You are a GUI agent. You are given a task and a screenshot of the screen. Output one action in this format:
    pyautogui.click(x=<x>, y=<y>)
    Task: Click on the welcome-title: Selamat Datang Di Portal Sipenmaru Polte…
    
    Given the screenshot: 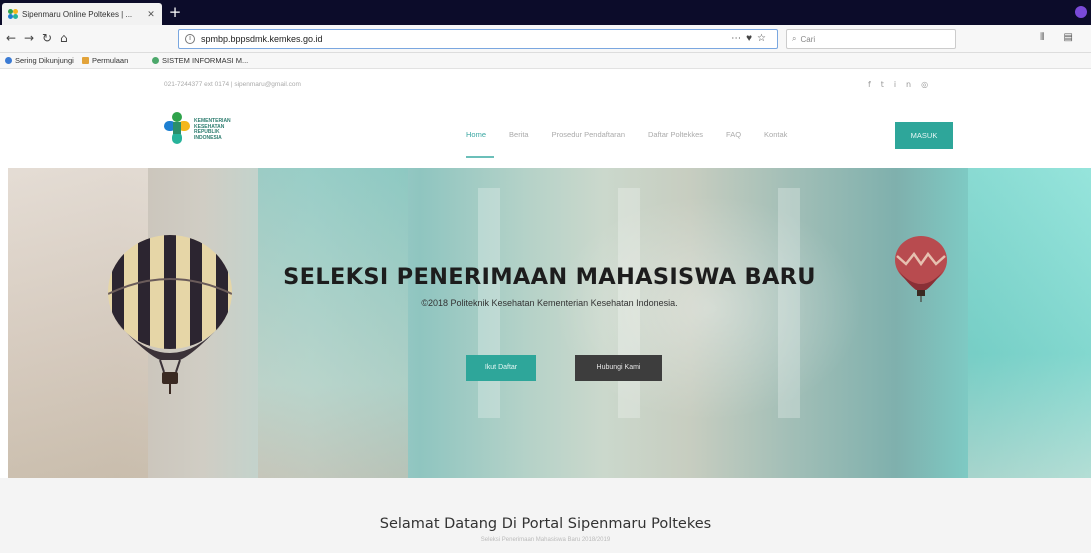 What is the action you would take?
    pyautogui.click(x=545, y=524)
    